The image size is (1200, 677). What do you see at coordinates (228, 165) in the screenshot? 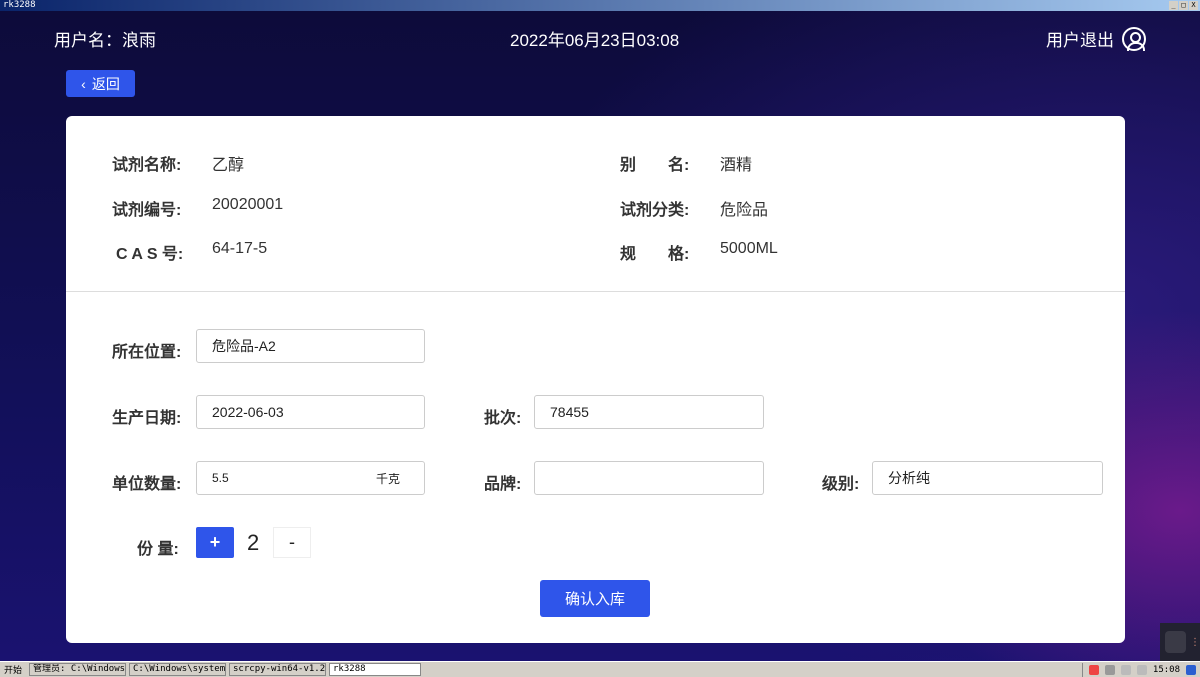
I see `info-value: 乙醇` at bounding box center [228, 165].